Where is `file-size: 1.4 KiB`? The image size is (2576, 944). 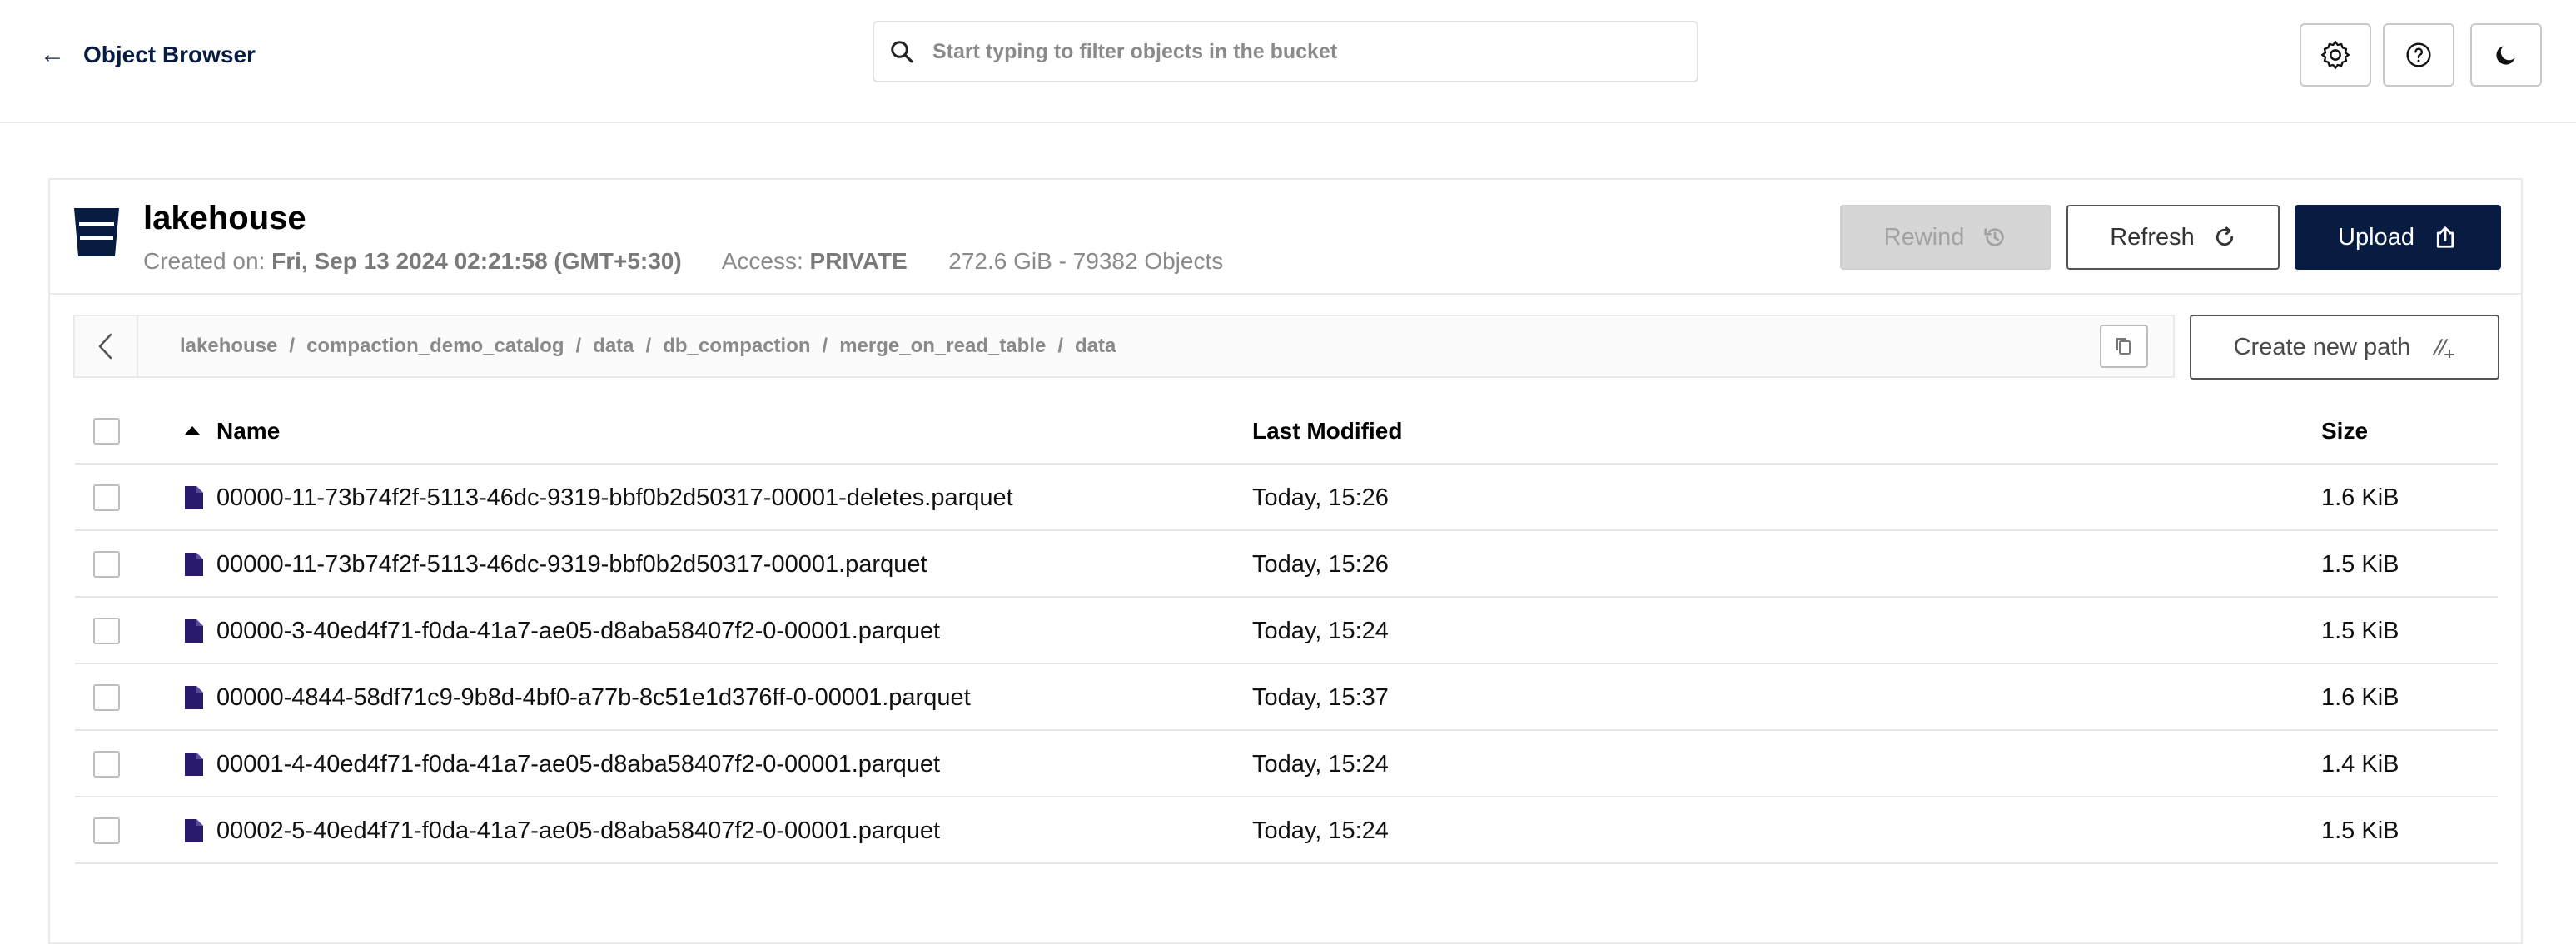
file-size: 1.4 KiB is located at coordinates (2360, 764).